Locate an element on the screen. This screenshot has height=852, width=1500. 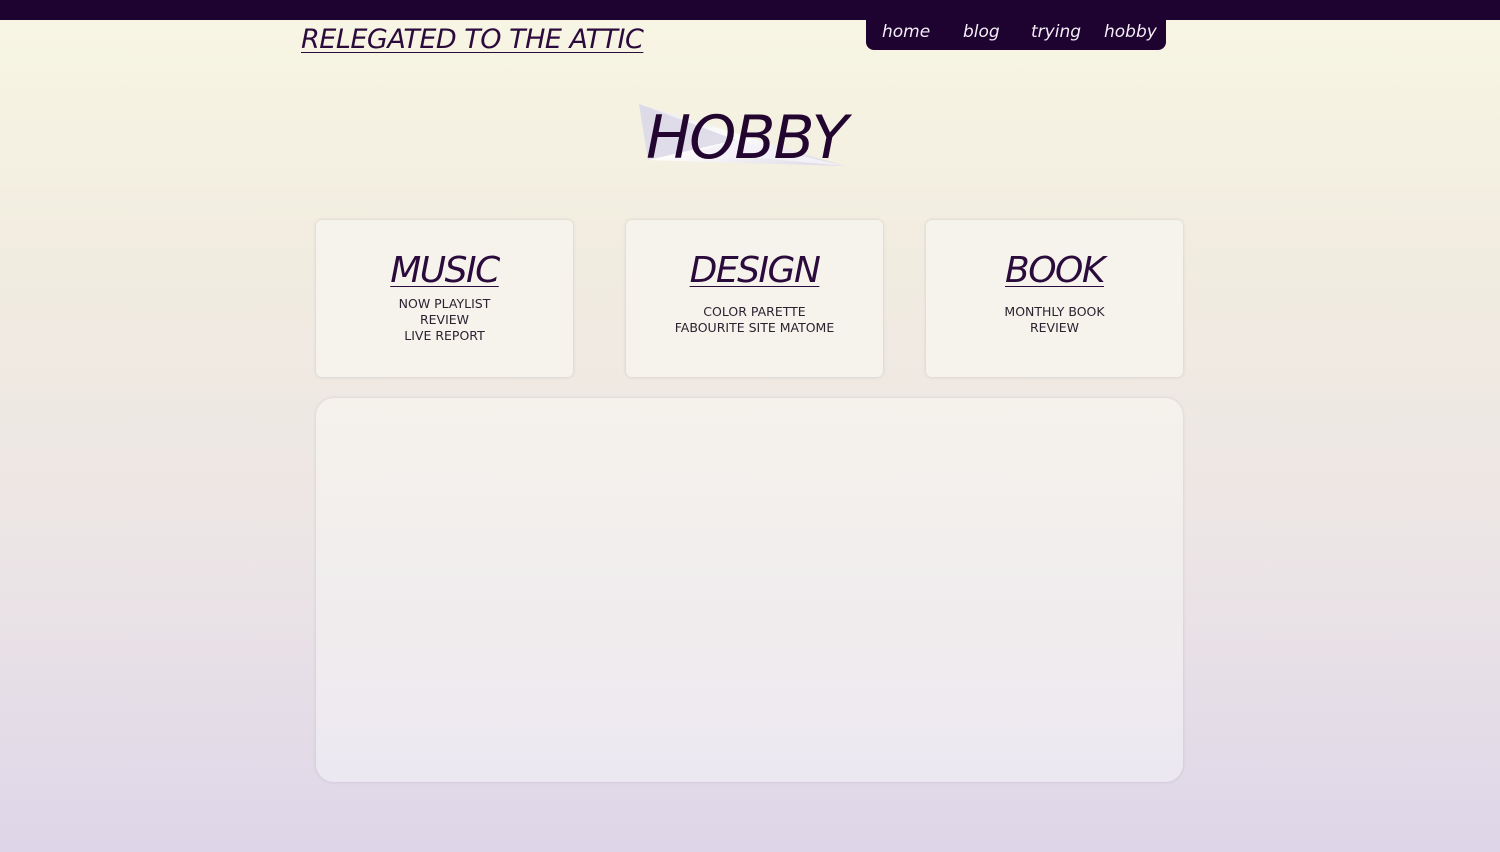
book-card: BOOK MONTHLY BOOK REVIEW is located at coordinates (1054, 298).